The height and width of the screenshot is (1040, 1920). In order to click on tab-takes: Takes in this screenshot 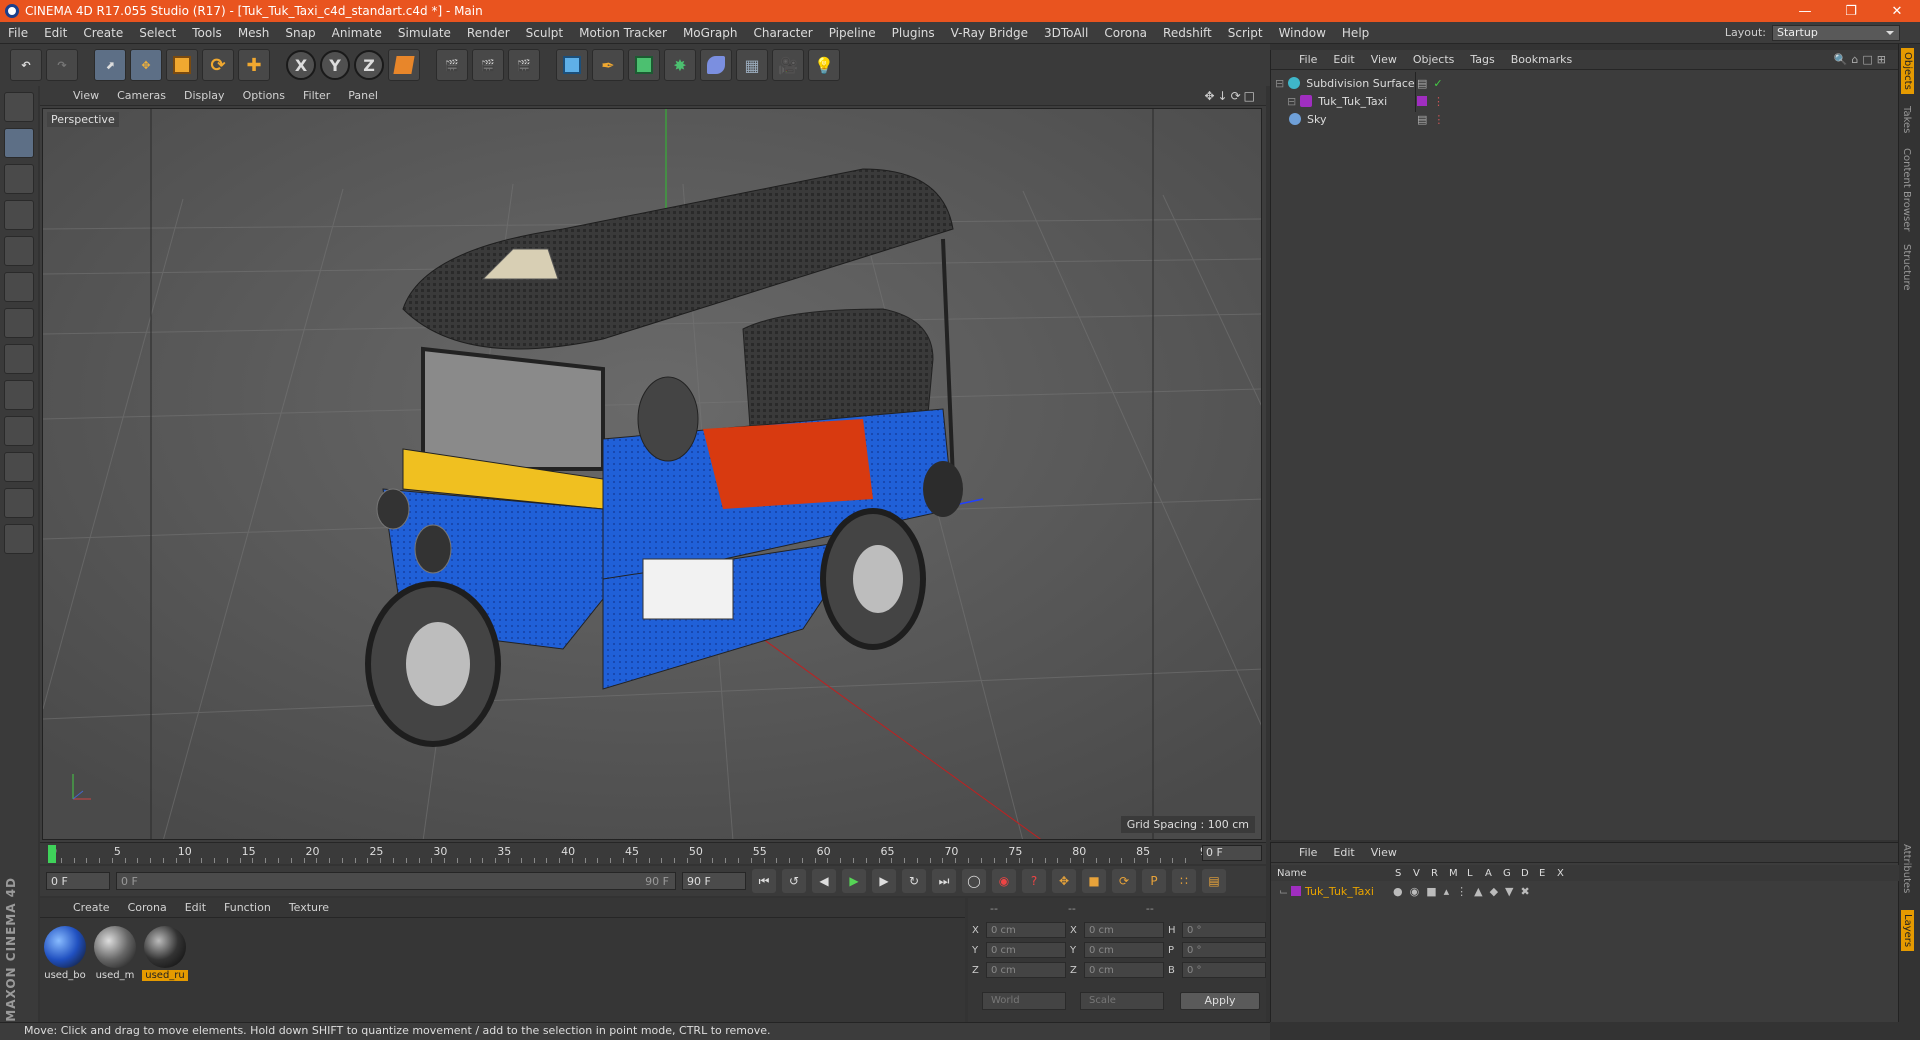, I will do `click(1906, 119)`.